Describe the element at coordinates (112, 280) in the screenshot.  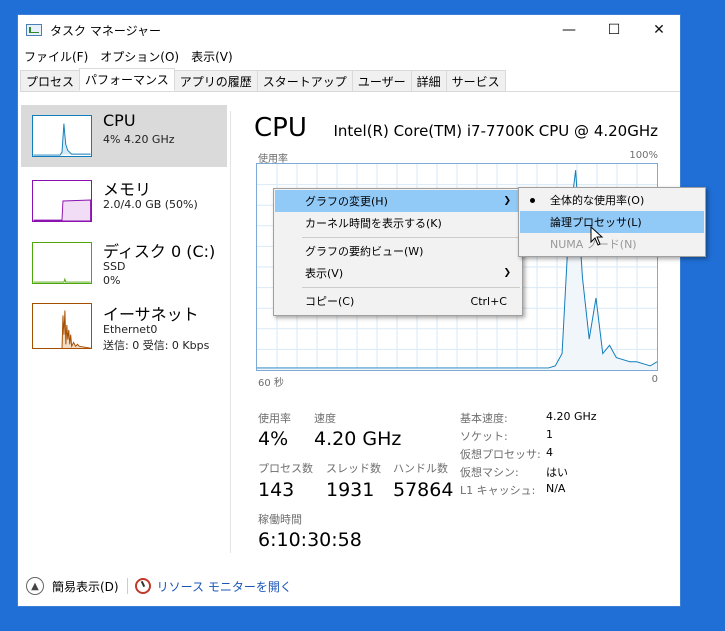
I see `sidebar-disk-usage: 0%` at that location.